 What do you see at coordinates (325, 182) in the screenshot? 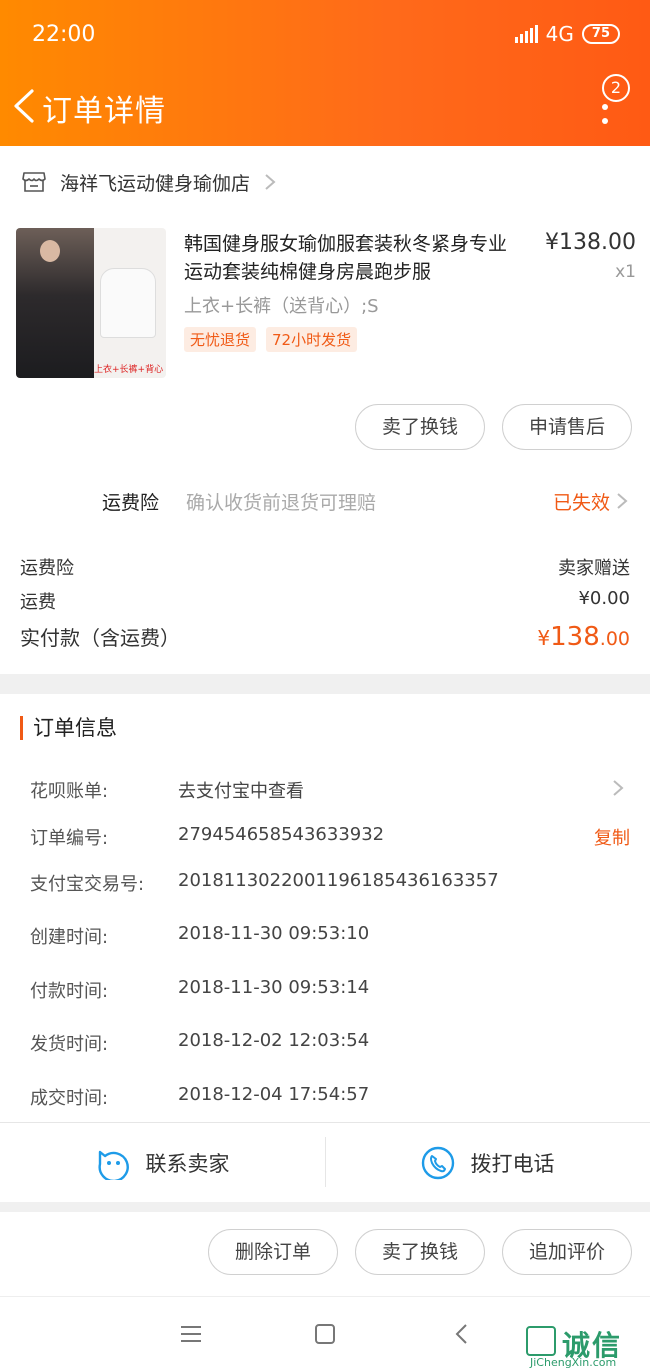
I see `shop-link: 海祥飞运动健身瑜伽店` at bounding box center [325, 182].